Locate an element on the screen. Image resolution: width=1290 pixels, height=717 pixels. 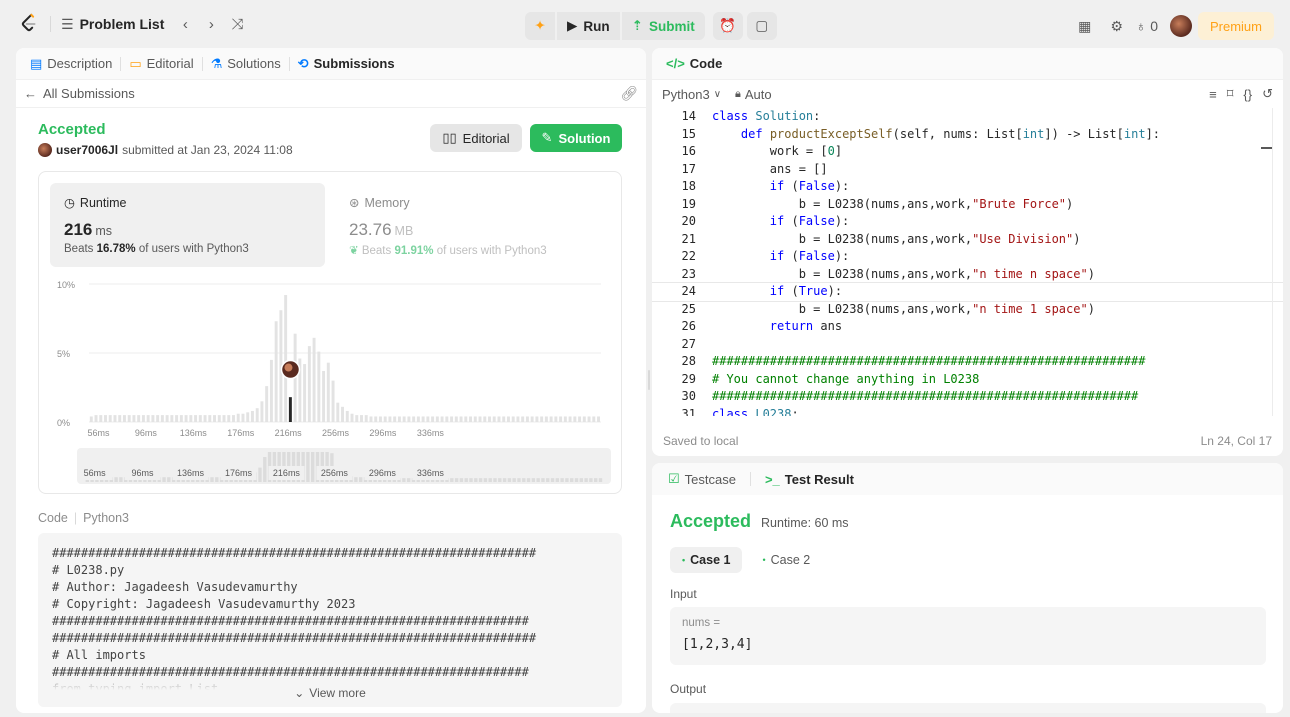
tab-submissions: ⟲ Submissions is located at coordinates (346, 64).